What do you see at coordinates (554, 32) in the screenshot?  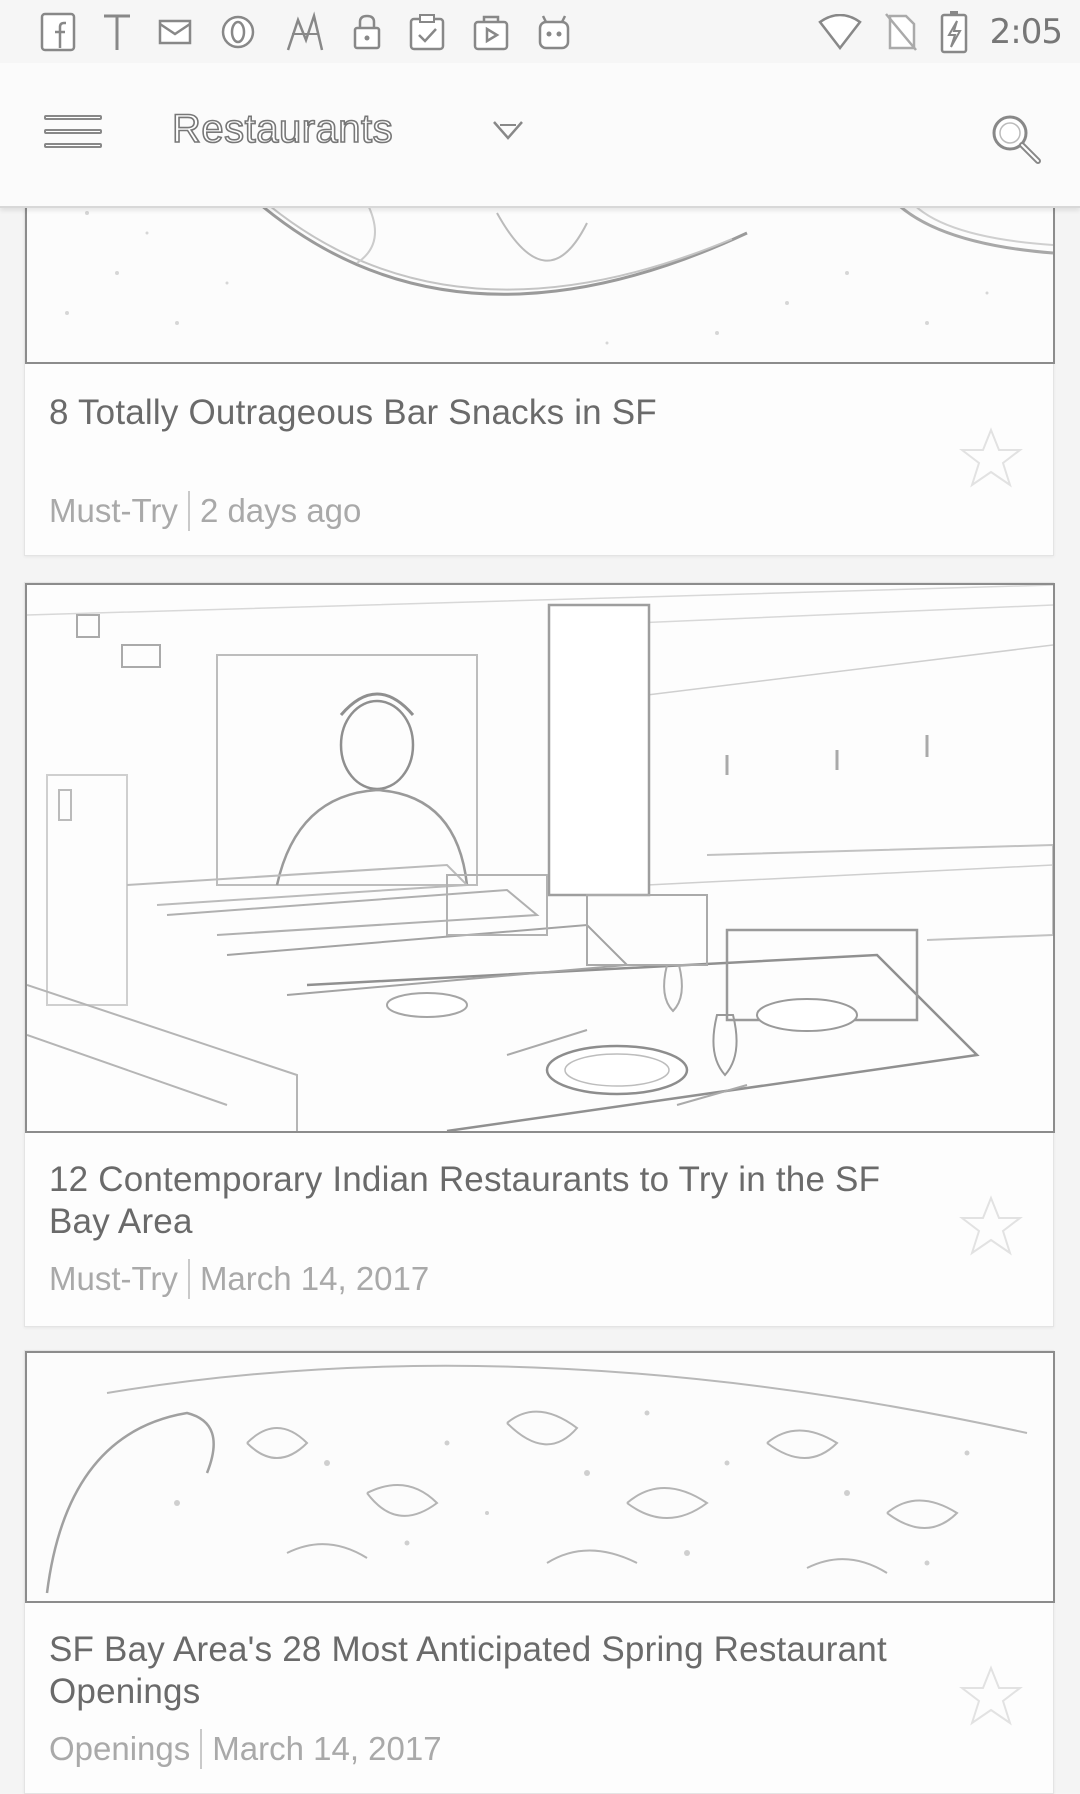 I see `robot-icon` at bounding box center [554, 32].